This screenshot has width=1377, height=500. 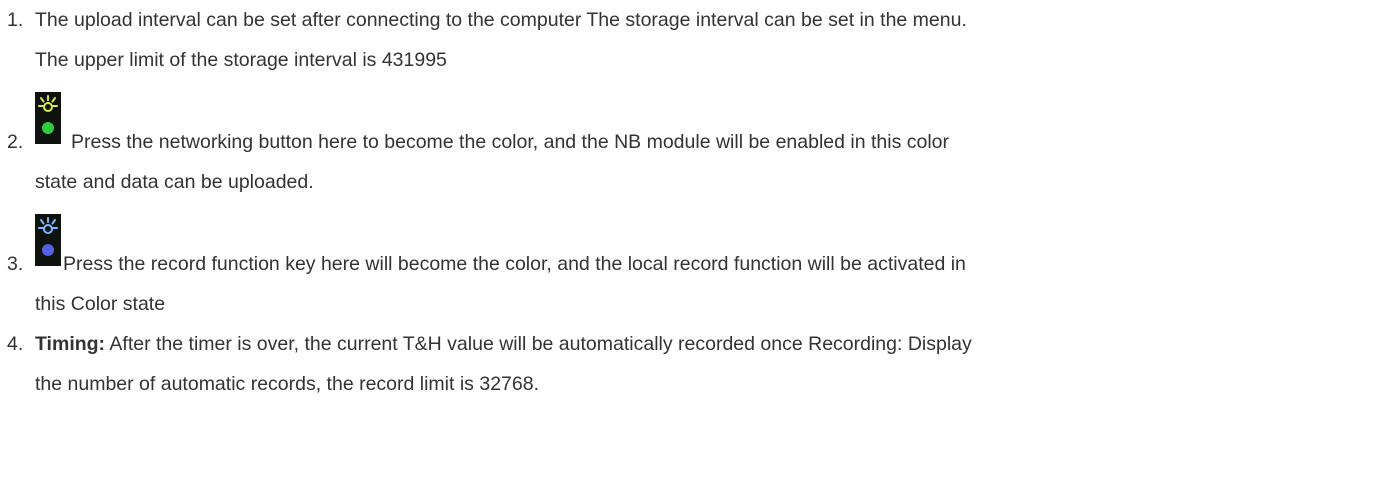 What do you see at coordinates (70, 344) in the screenshot?
I see `timing-label: Timing:` at bounding box center [70, 344].